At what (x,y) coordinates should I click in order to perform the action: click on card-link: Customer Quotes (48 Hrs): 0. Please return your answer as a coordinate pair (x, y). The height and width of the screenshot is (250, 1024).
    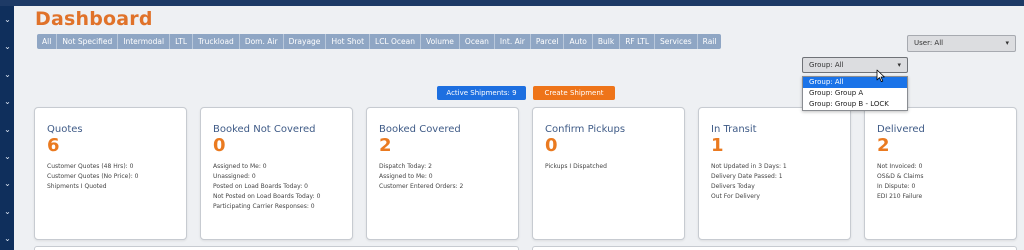
    Looking at the image, I should click on (110, 167).